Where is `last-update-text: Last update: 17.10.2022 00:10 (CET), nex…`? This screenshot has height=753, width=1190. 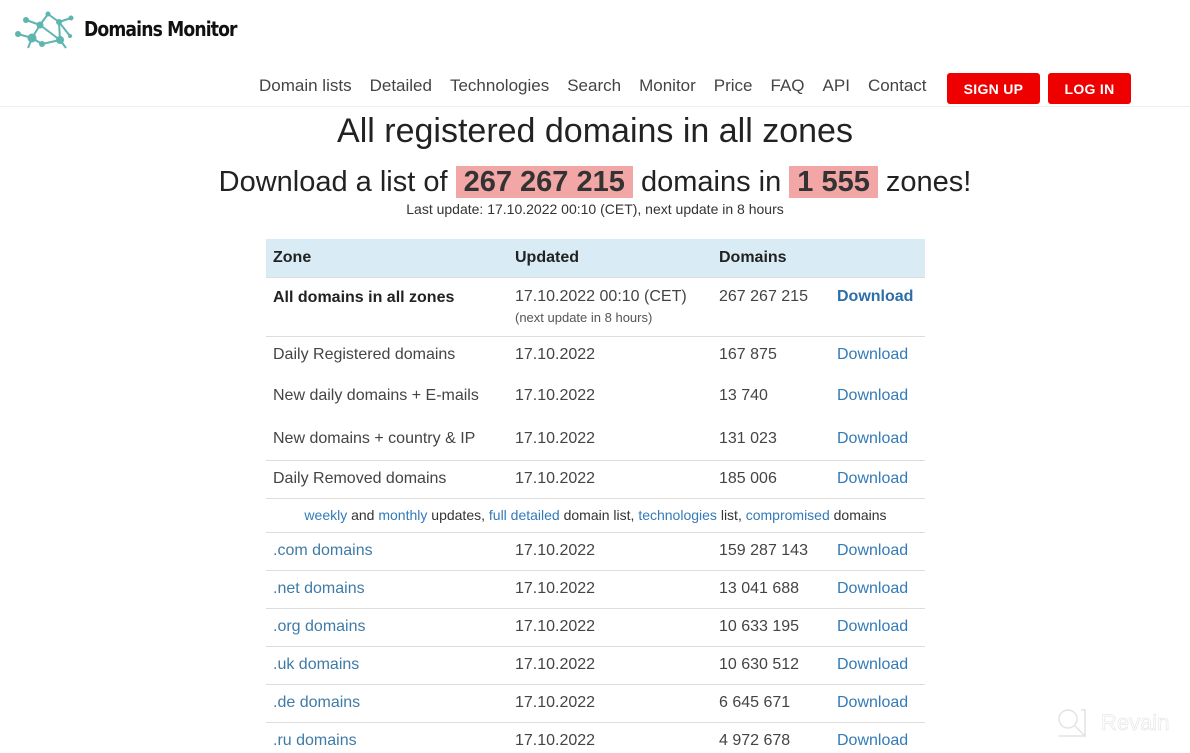
last-update-text: Last update: 17.10.2022 00:10 (CET), nex… is located at coordinates (595, 209).